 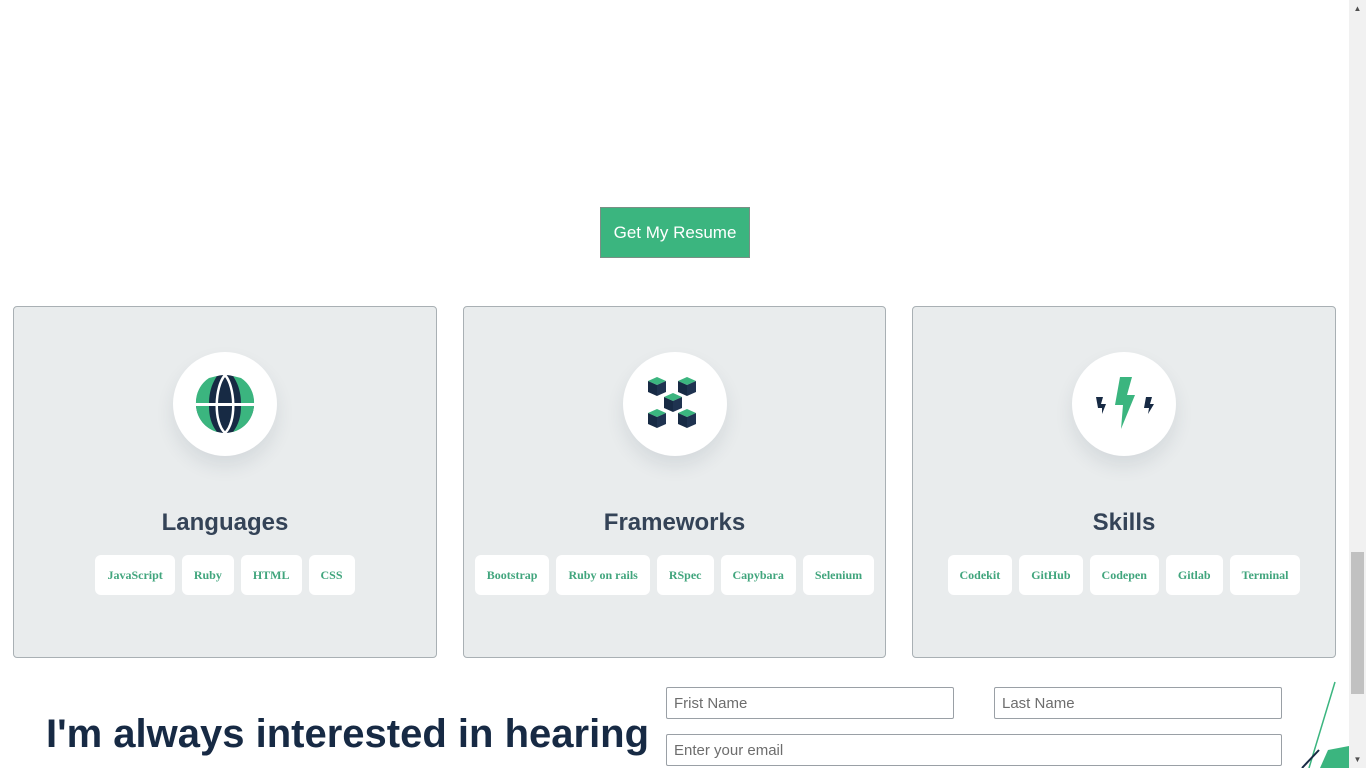 What do you see at coordinates (1357, 623) in the screenshot?
I see `scrollbar-thumb` at bounding box center [1357, 623].